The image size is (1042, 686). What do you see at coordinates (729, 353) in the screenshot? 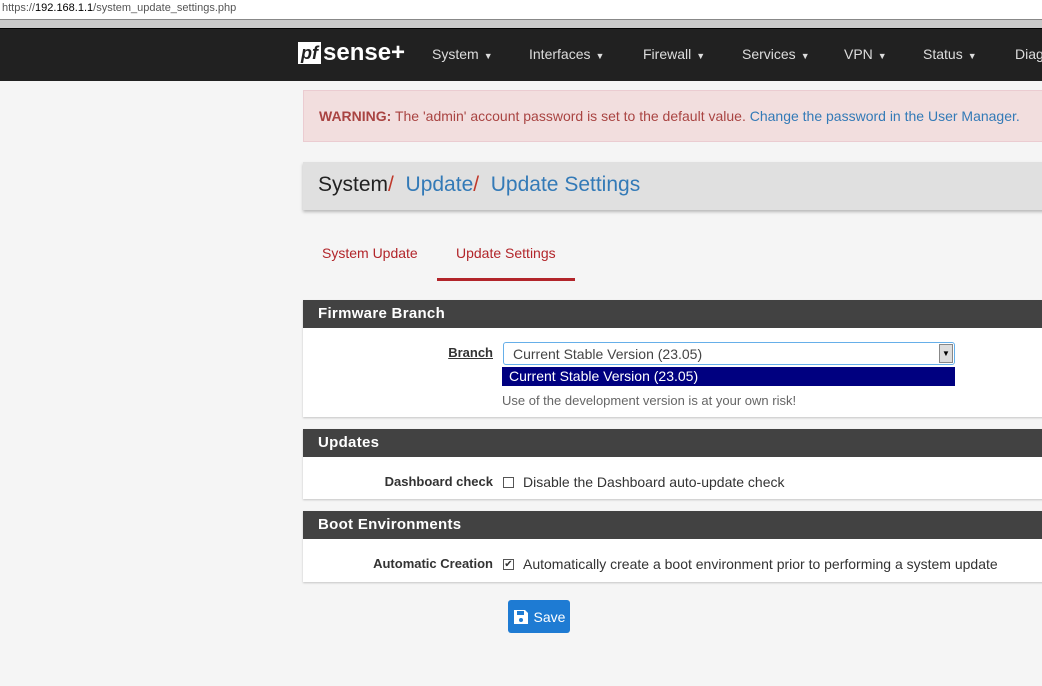
I see `branch-select: Current Stable Version (23.05) ▼` at bounding box center [729, 353].